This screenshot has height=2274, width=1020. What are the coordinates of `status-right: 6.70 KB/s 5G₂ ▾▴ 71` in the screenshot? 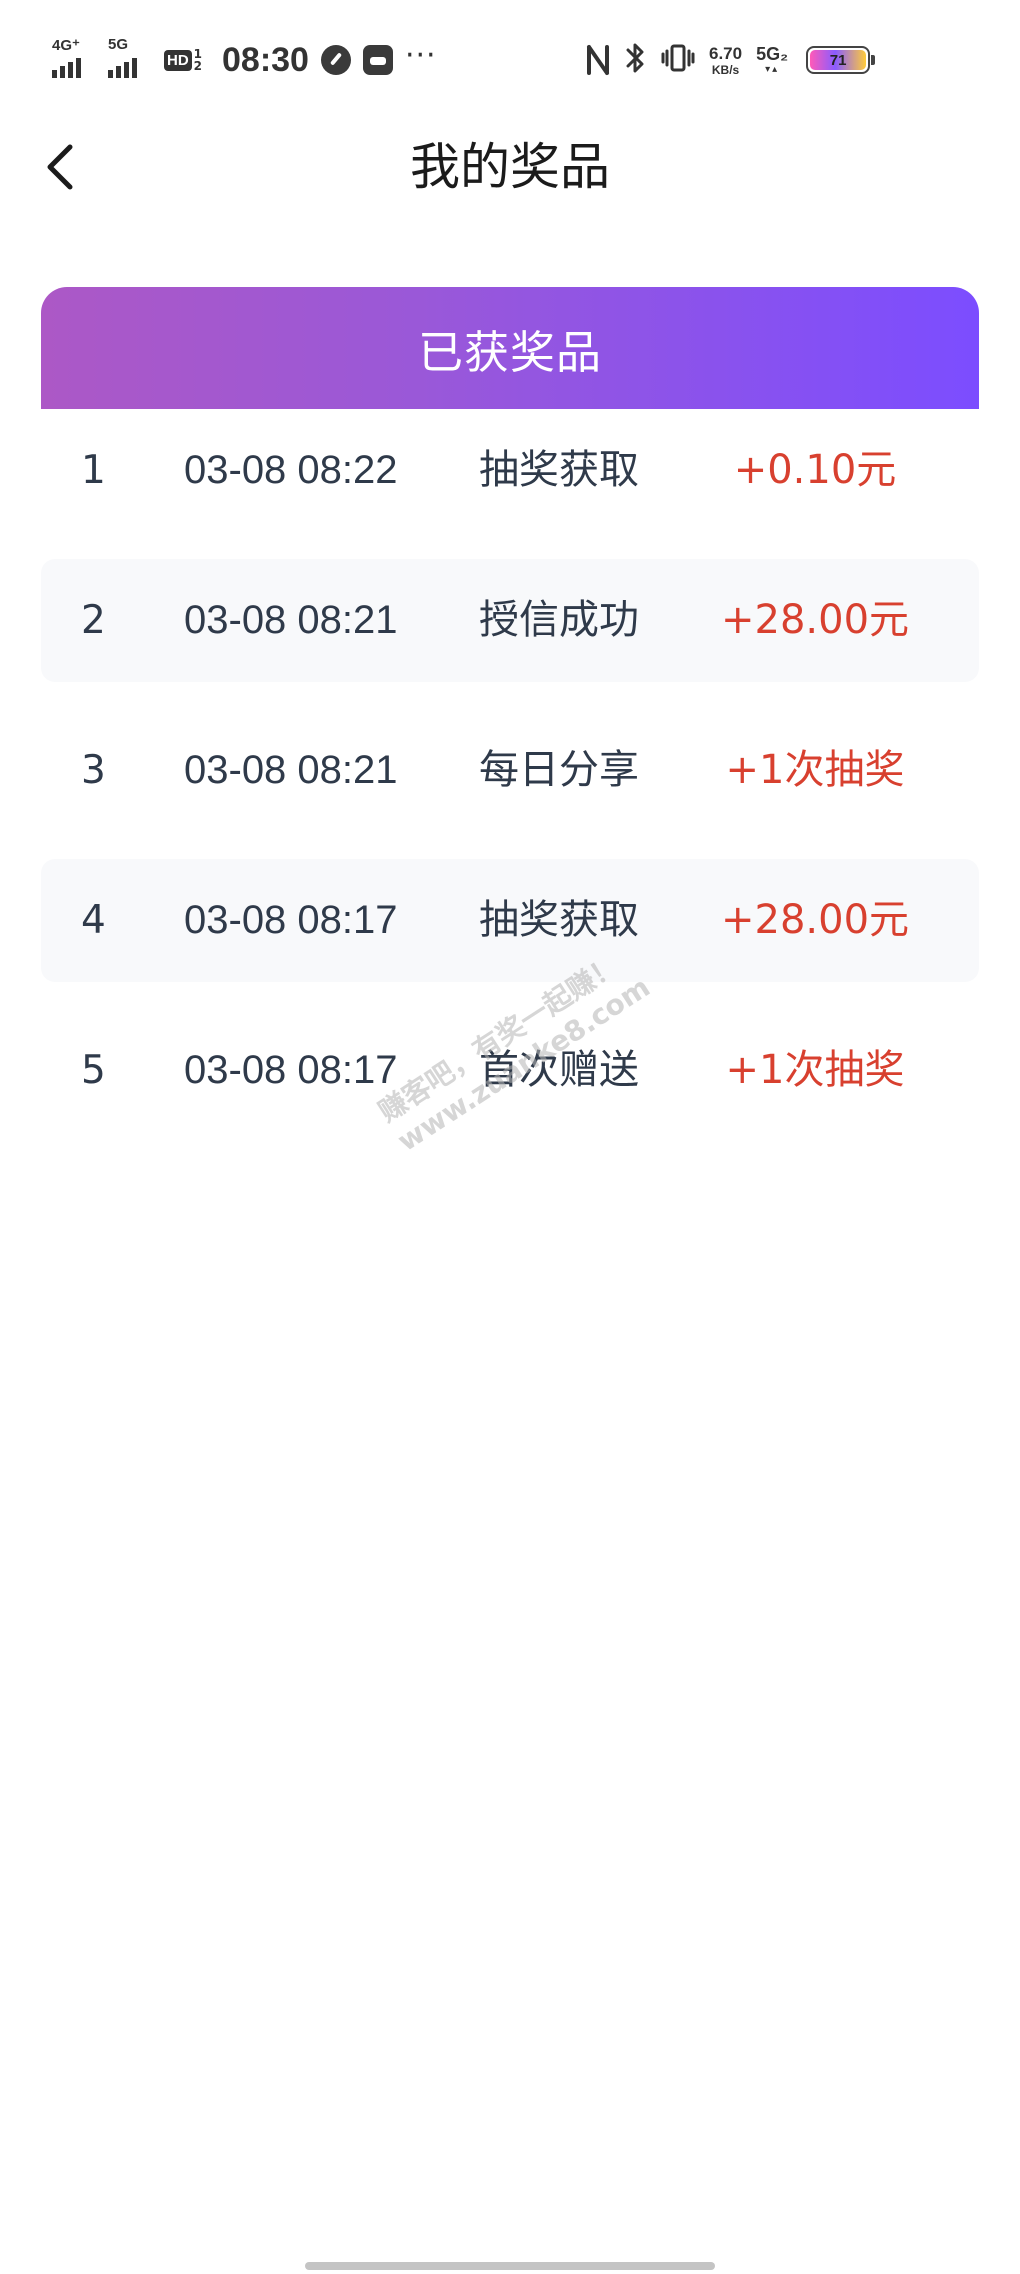 It's located at (730, 60).